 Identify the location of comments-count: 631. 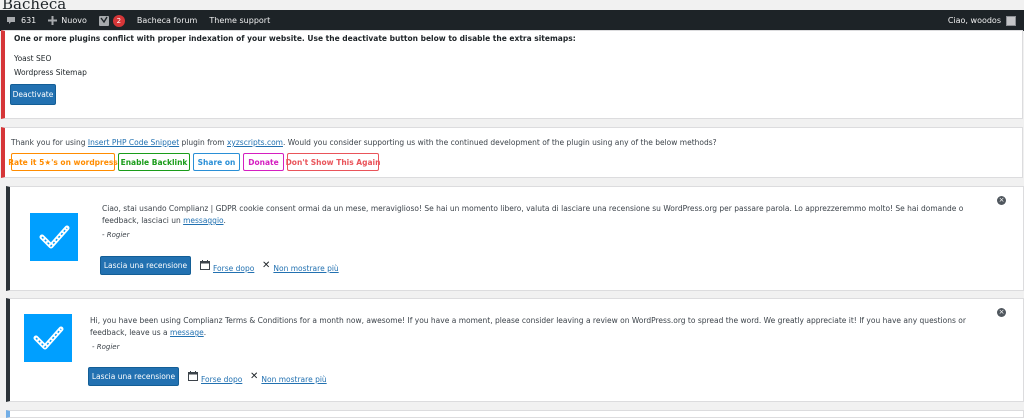
(29, 20).